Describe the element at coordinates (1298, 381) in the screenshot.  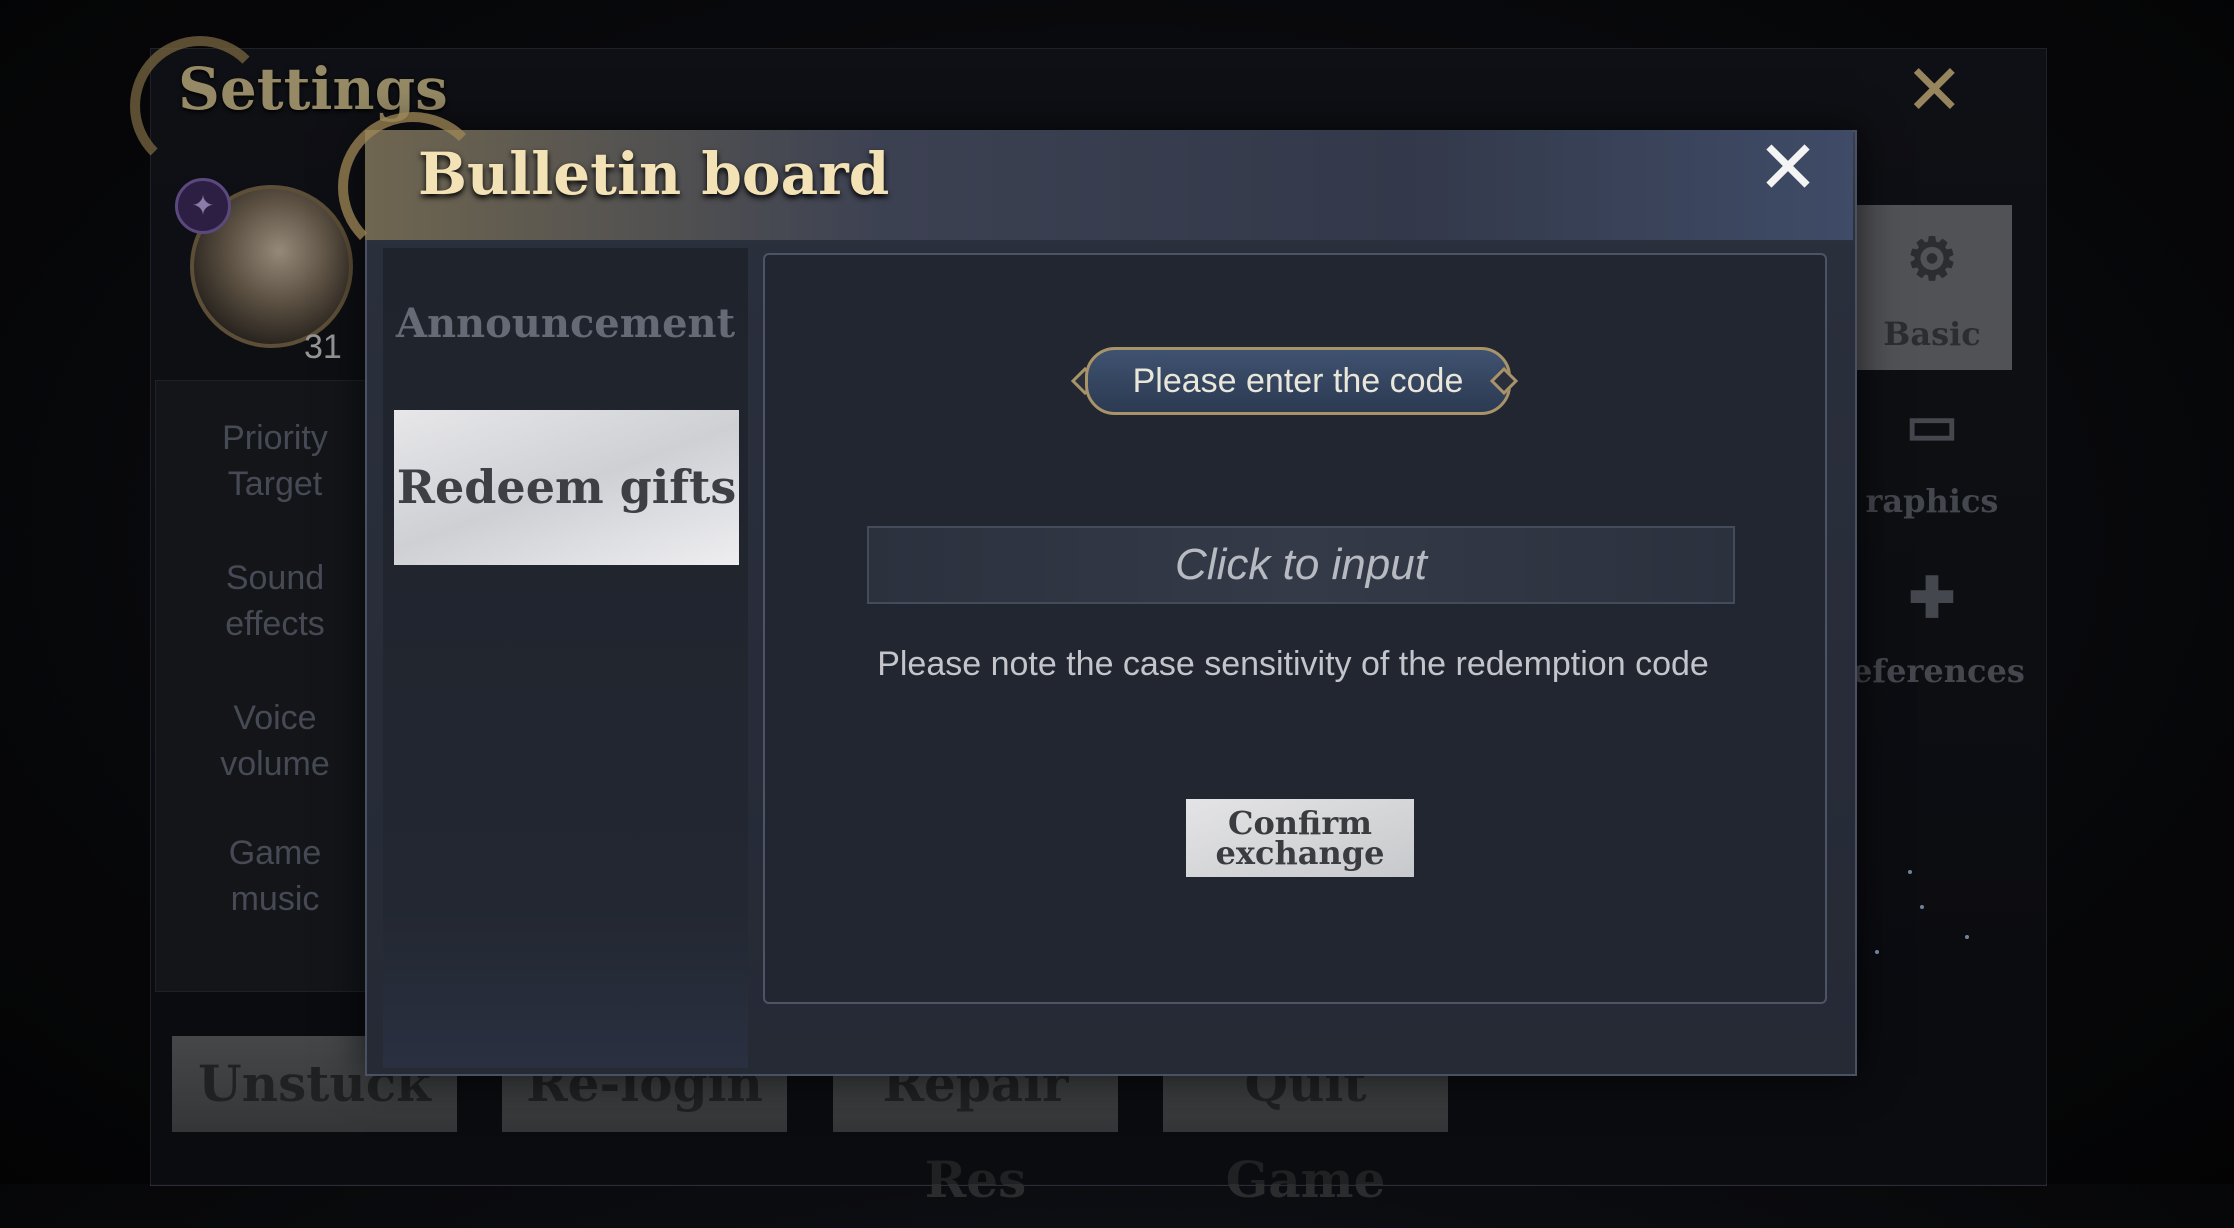
I see `code-prompt-label: Please enter the code` at that location.